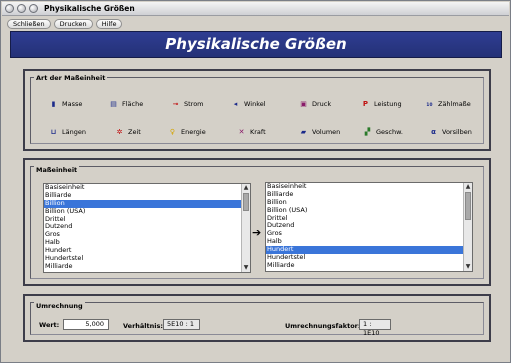 This screenshot has width=511, height=363. What do you see at coordinates (467, 227) in the screenshot?
I see `target-list-scrollbar: ▲ ▼` at bounding box center [467, 227].